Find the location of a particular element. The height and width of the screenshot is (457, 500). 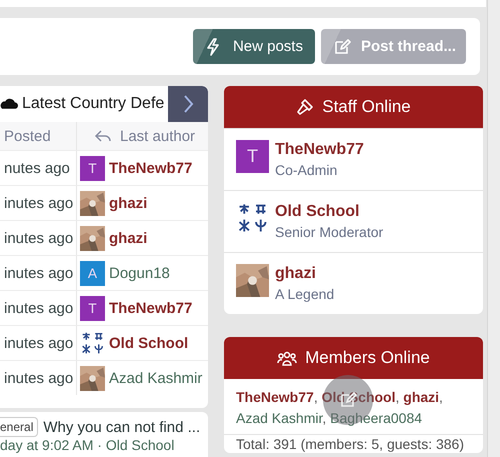

online-total: Total: 391 (members: 5, guests: 386) is located at coordinates (350, 444).